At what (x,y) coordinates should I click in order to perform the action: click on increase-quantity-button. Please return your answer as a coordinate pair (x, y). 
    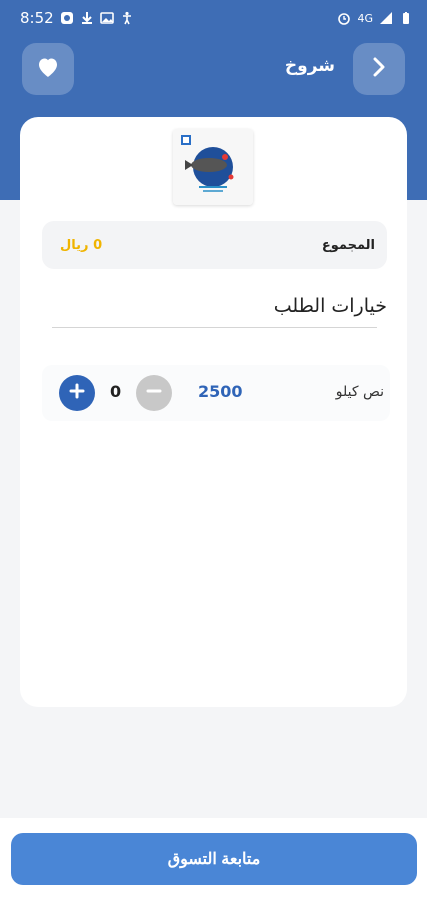
    Looking at the image, I should click on (77, 393).